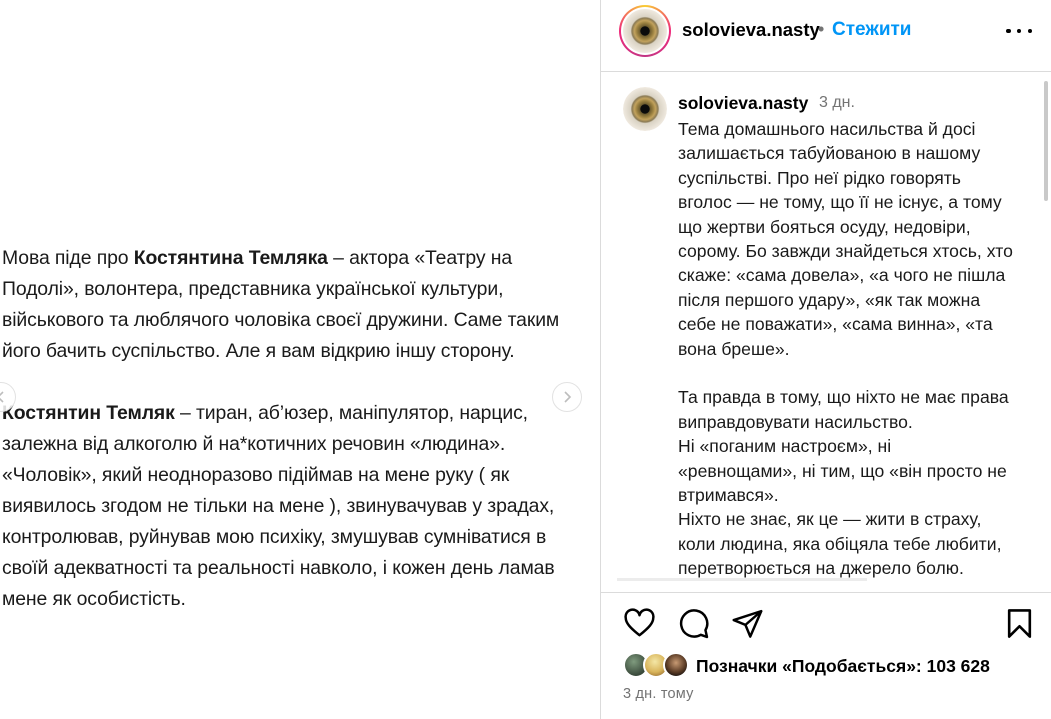 This screenshot has width=1051, height=719. What do you see at coordinates (728, 495) in the screenshot?
I see `caption-line: втримався».` at bounding box center [728, 495].